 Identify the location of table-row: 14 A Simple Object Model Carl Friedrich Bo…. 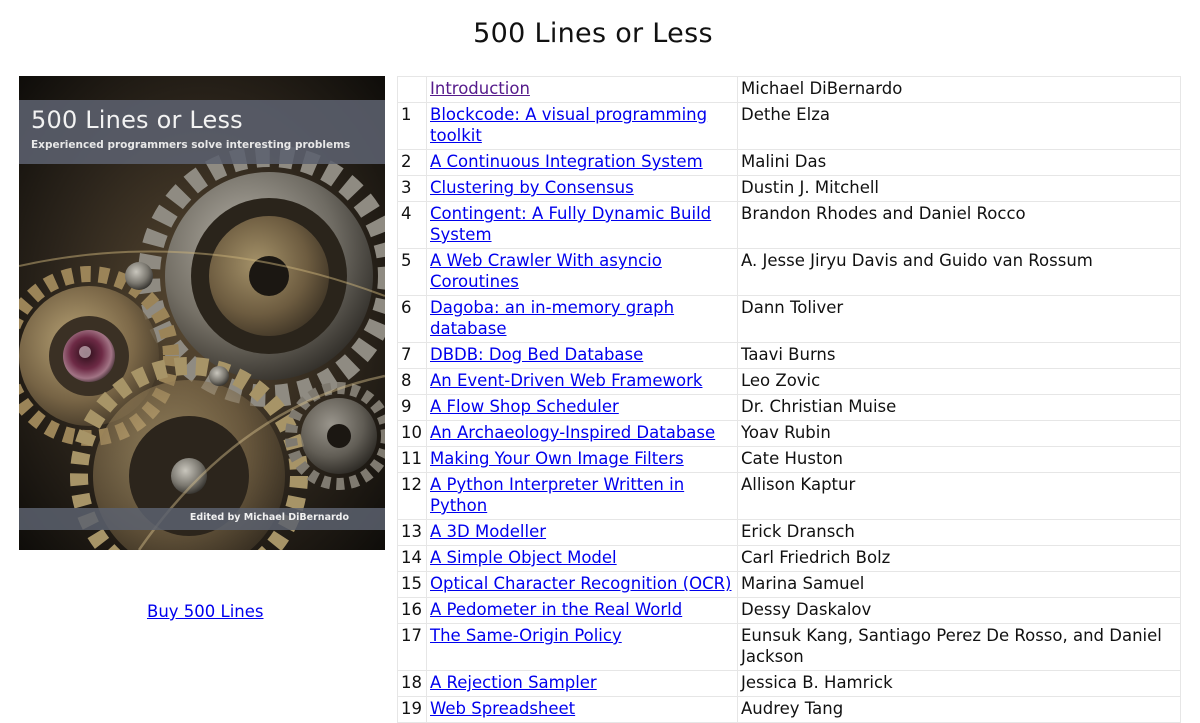
(789, 558).